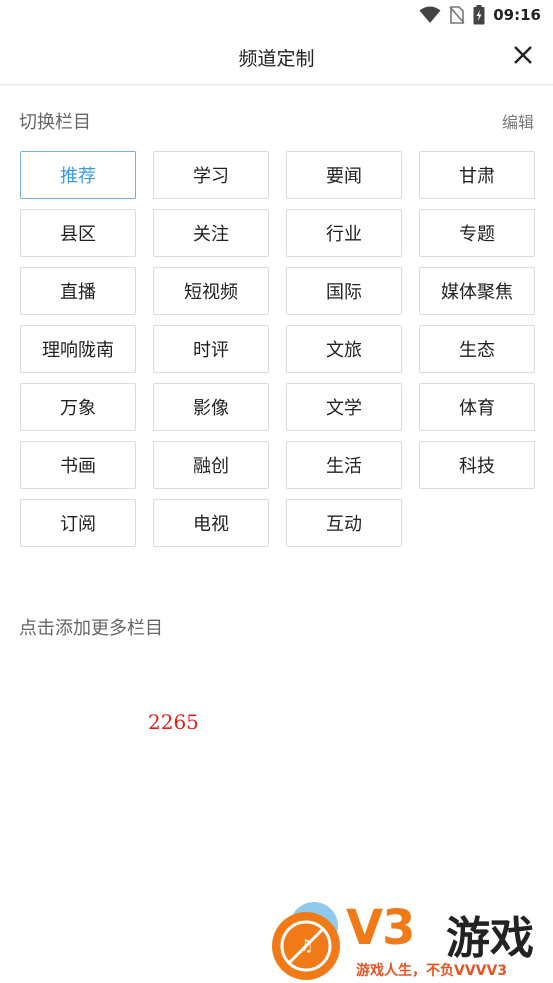  I want to click on channel-chip: 直播, so click(78, 291).